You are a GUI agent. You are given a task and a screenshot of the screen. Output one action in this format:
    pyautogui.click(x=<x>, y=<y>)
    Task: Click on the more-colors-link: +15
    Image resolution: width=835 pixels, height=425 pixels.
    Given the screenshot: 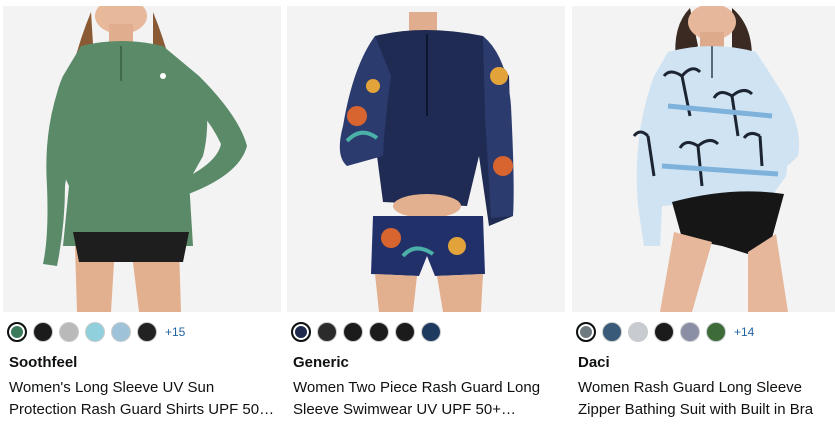 What is the action you would take?
    pyautogui.click(x=175, y=332)
    